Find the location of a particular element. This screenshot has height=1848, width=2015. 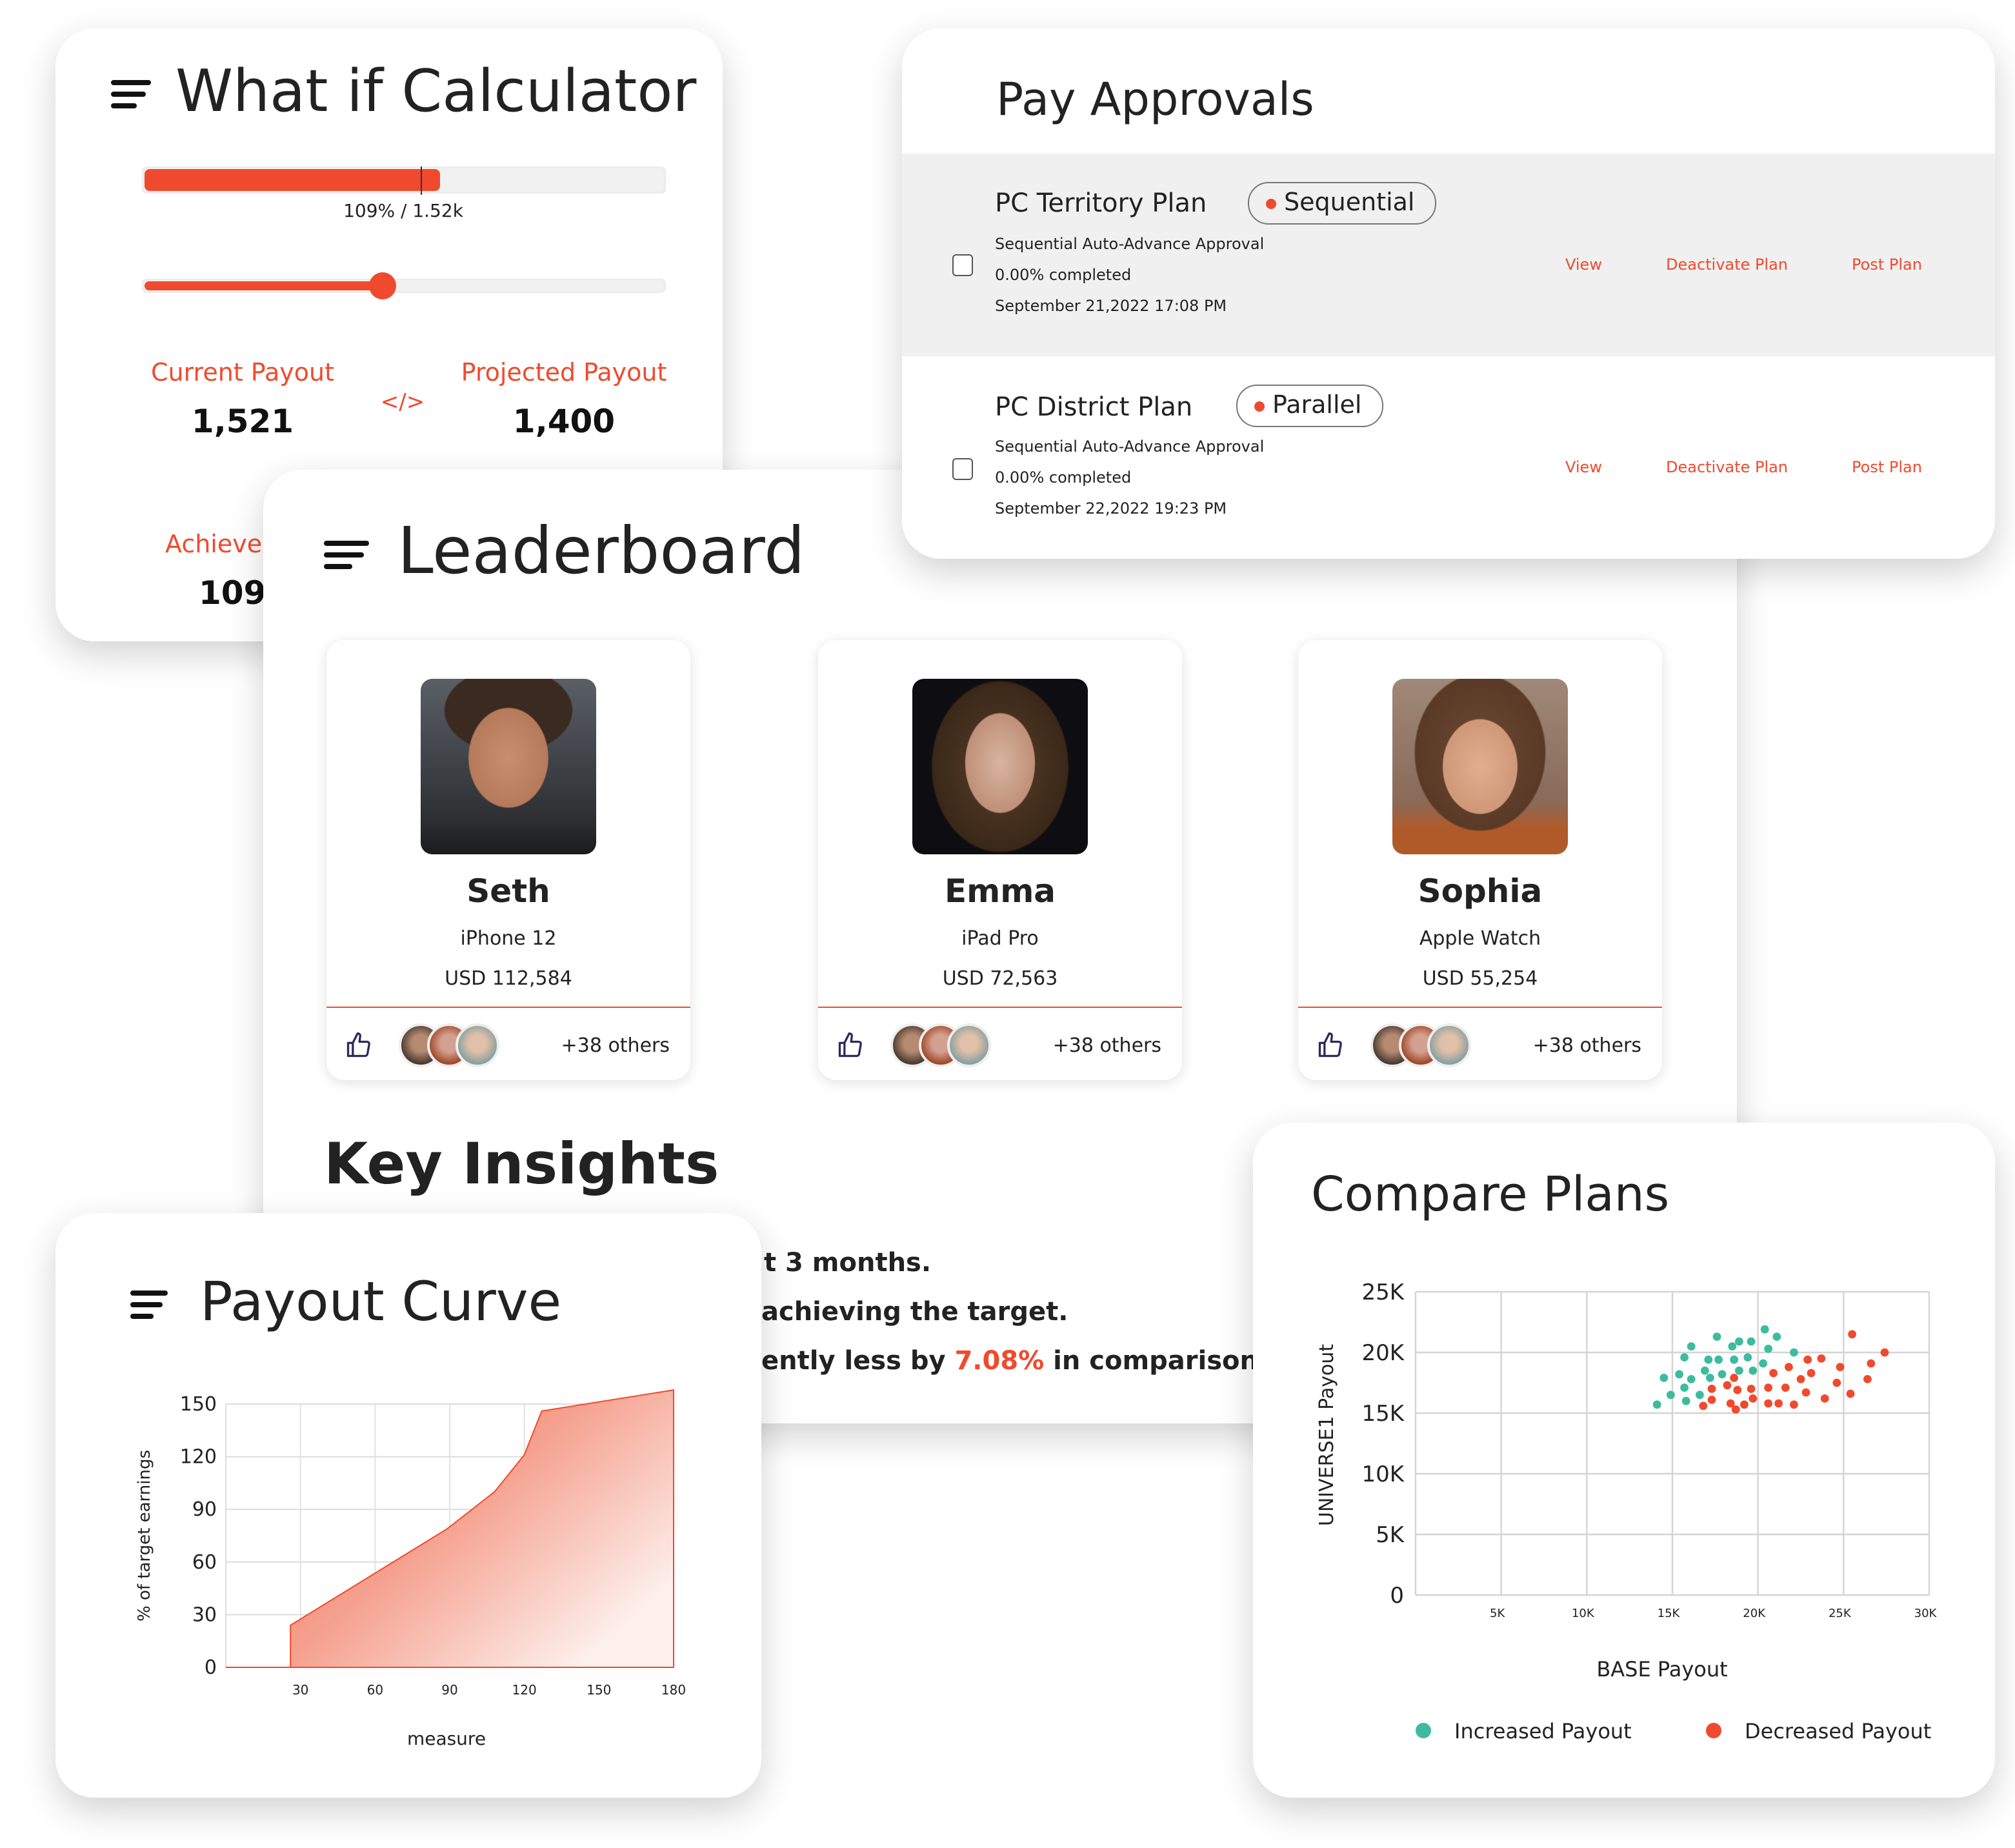

x-tick-label: 30K is located at coordinates (1926, 1613).